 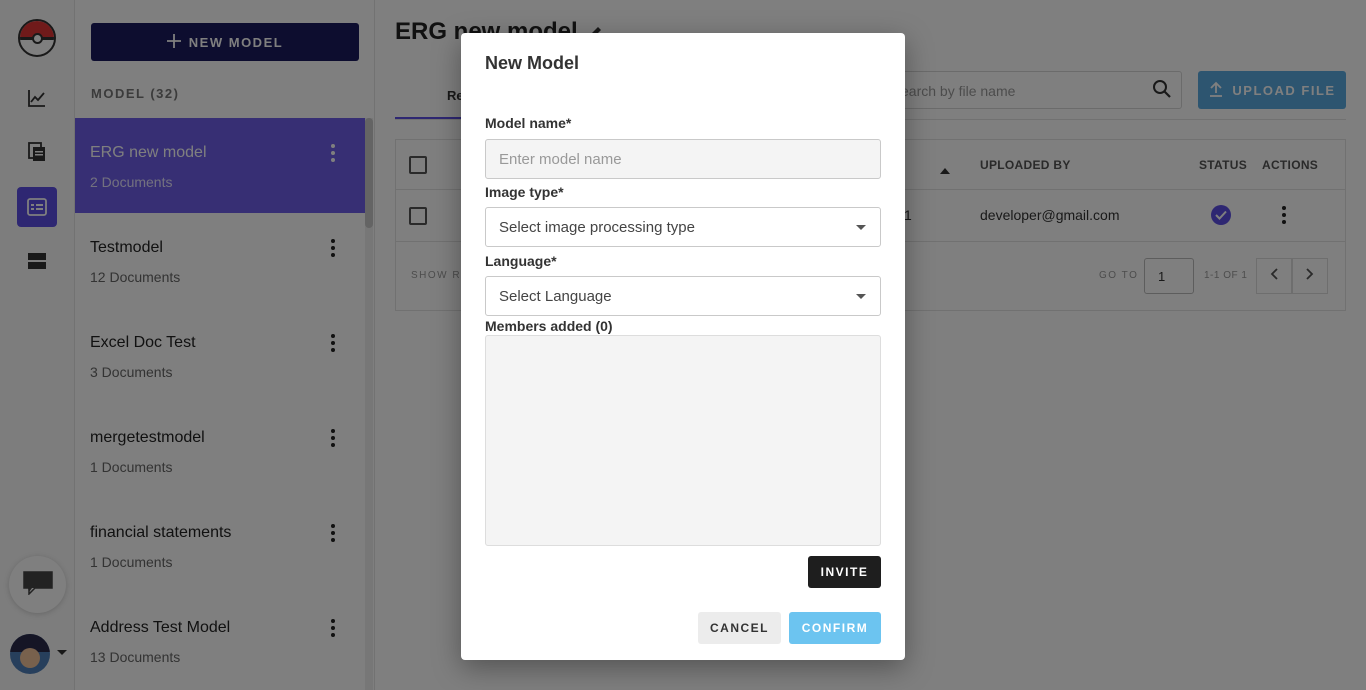 I want to click on confirm-button: CONFIRM, so click(x=835, y=628).